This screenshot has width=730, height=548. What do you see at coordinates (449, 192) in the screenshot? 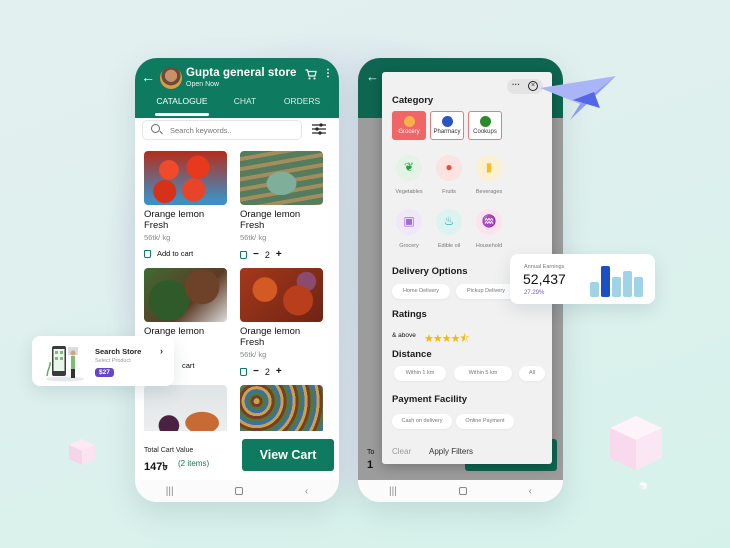
I see `subcategory-label: Fruits` at bounding box center [449, 192].